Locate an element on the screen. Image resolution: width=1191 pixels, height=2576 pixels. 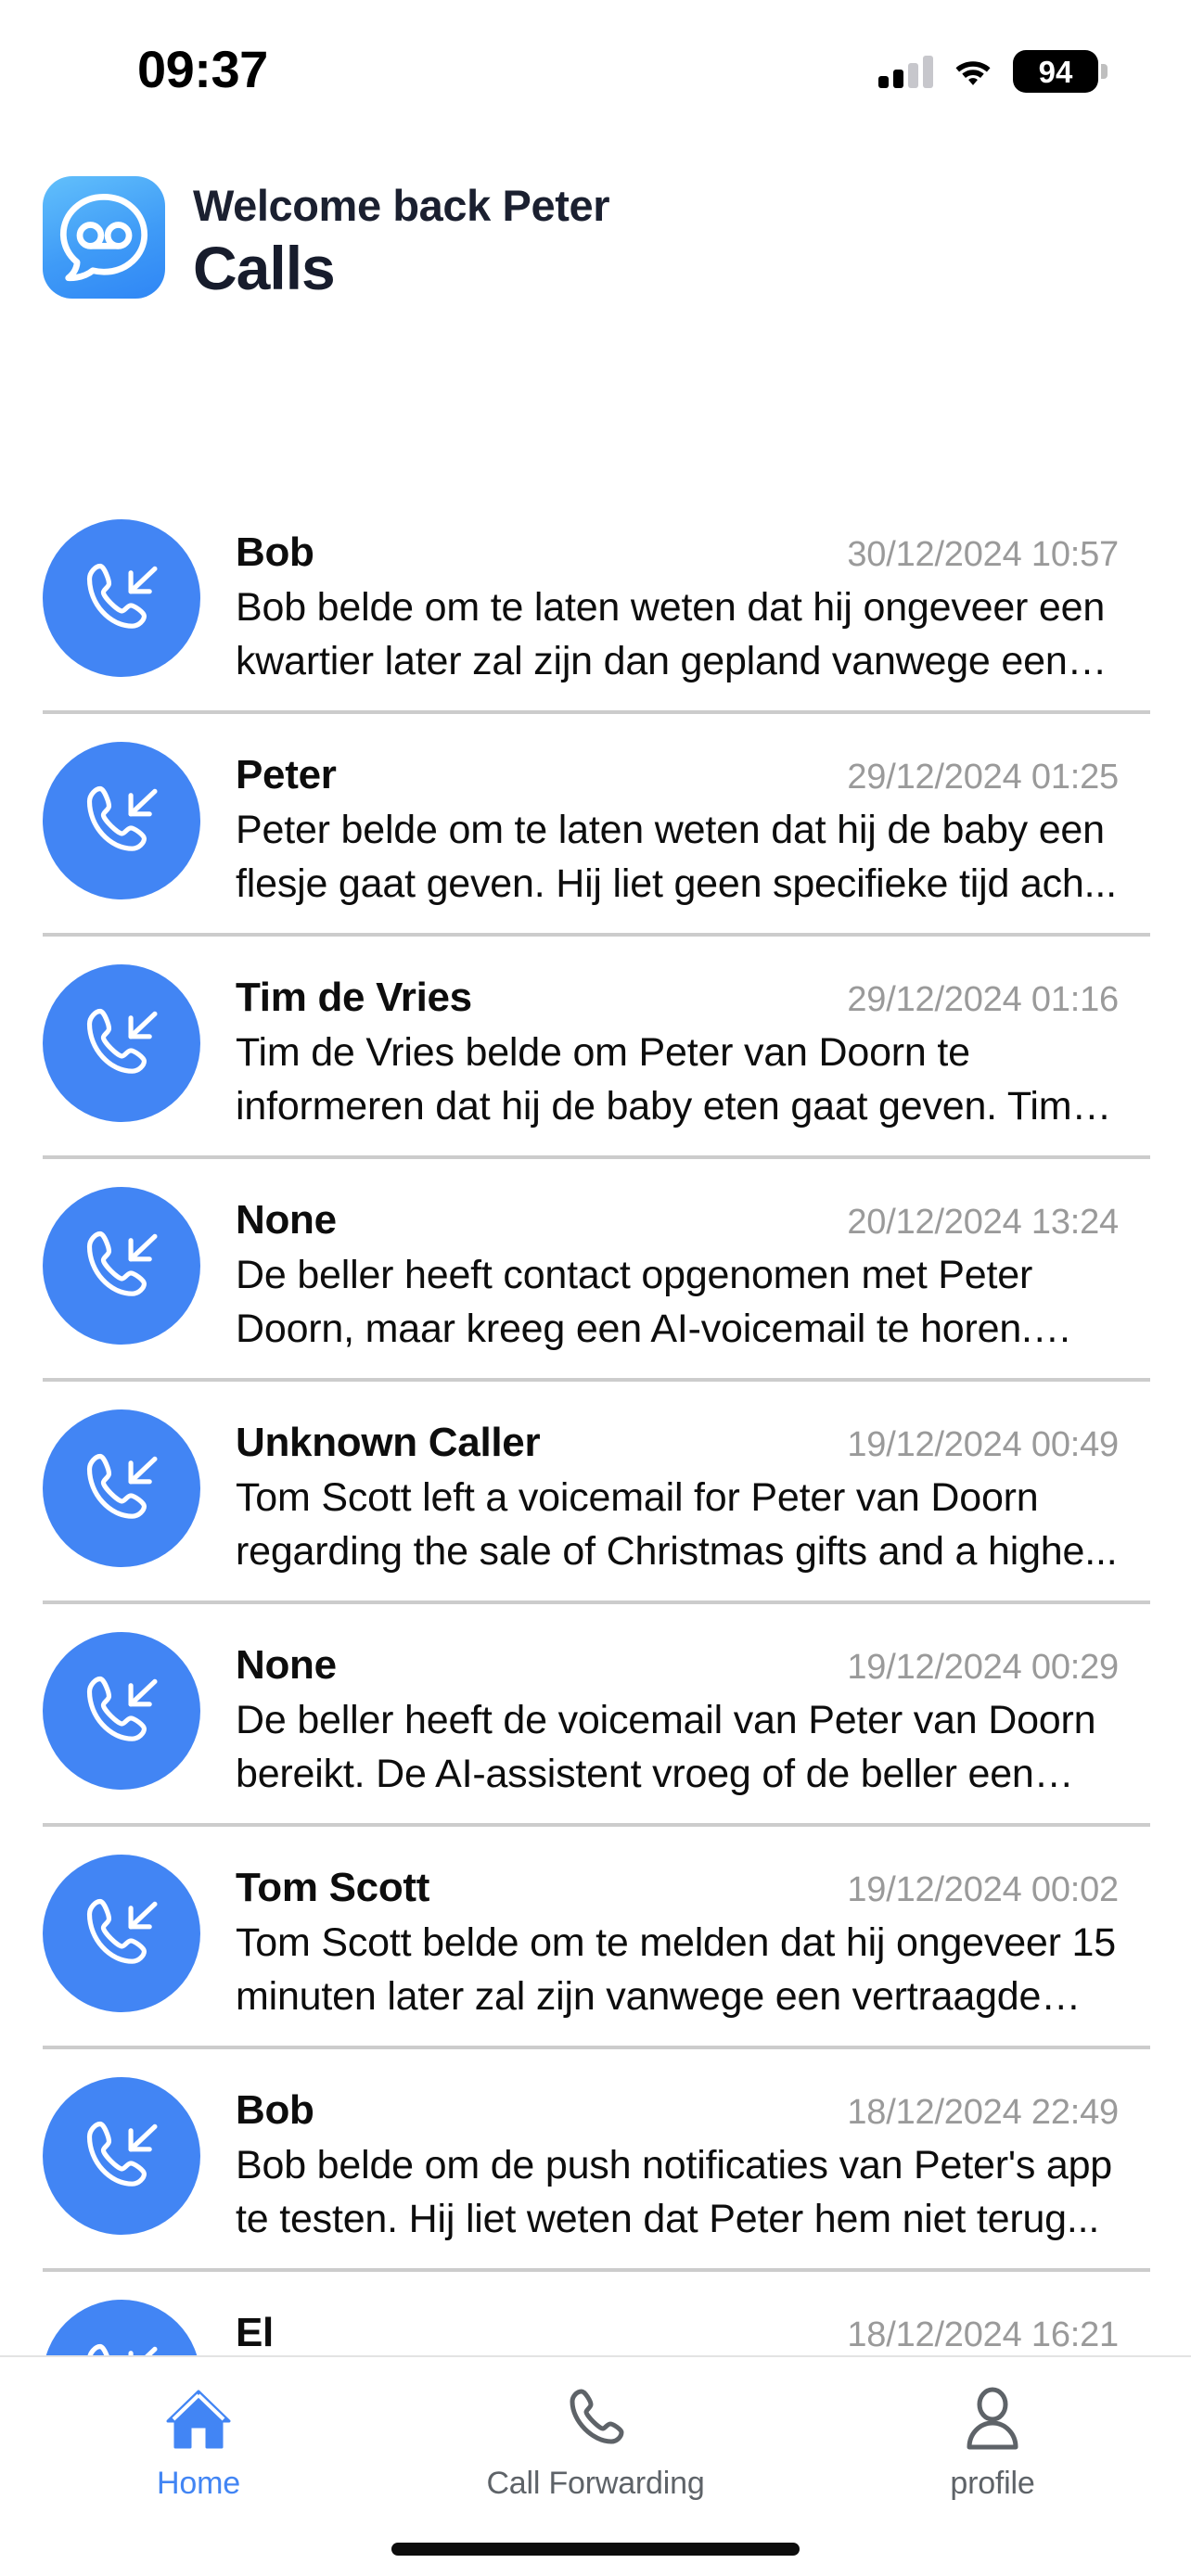
tab-call-forwarding: Call Forwarding is located at coordinates (595, 2440).